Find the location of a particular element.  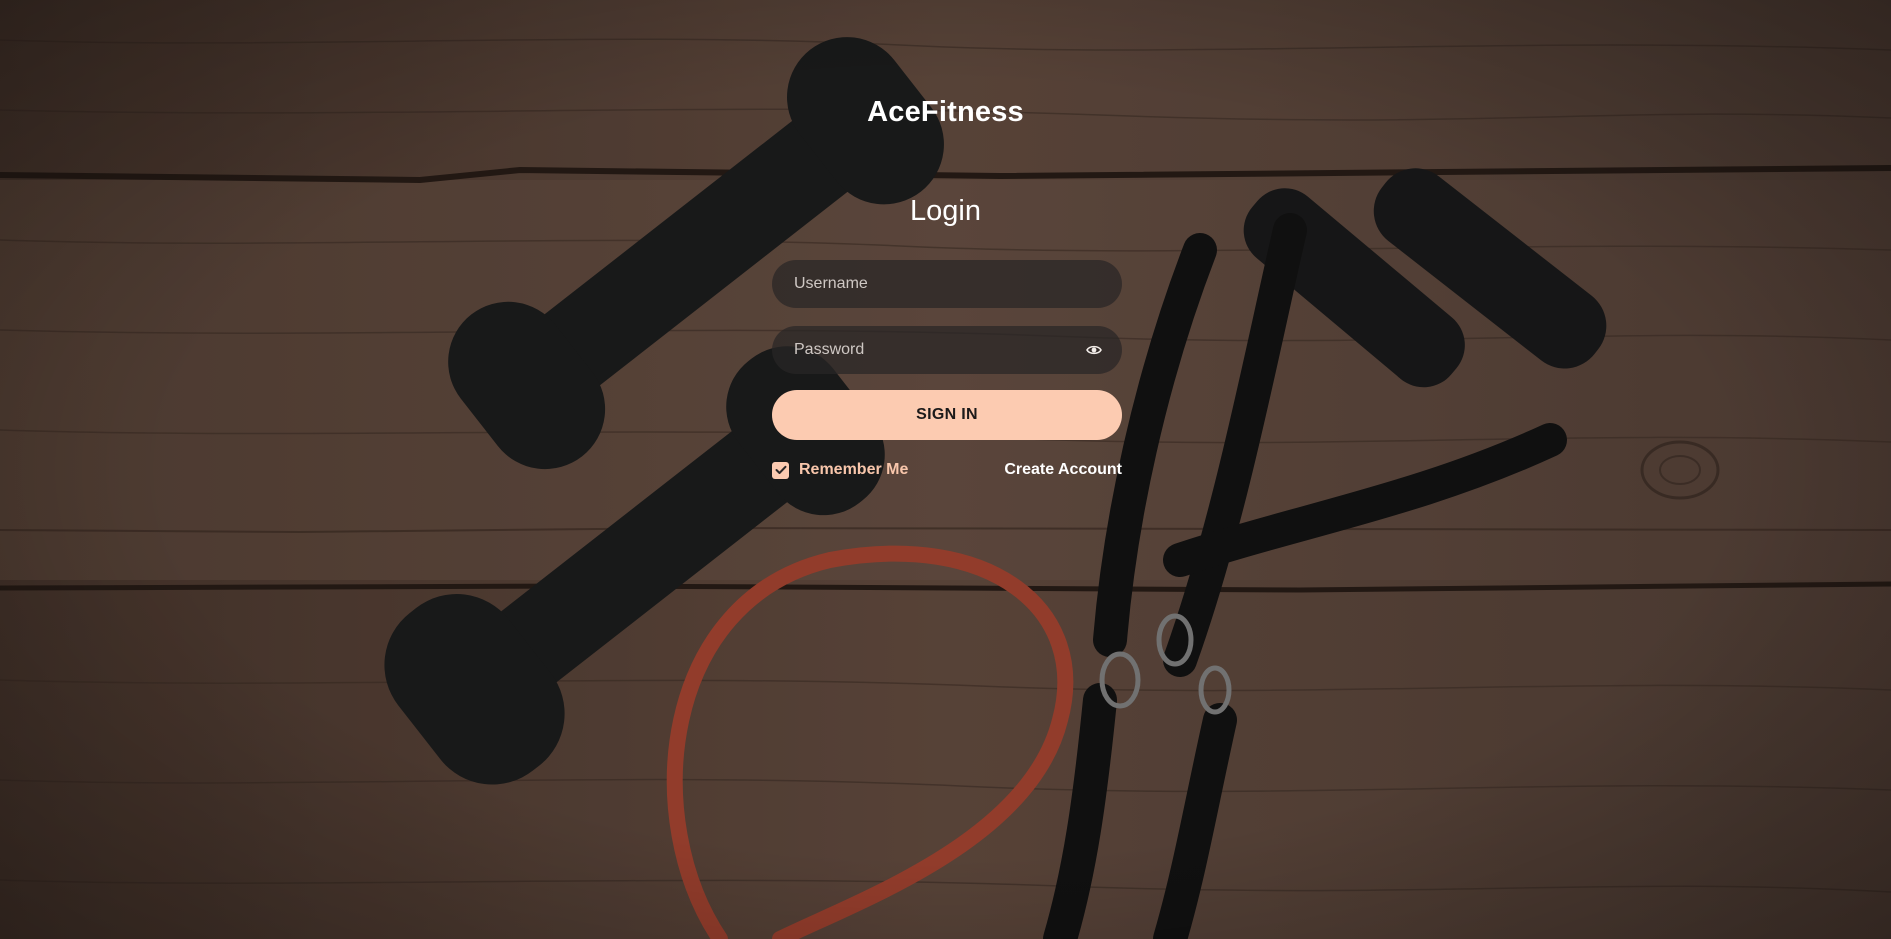

password-field is located at coordinates (947, 350).